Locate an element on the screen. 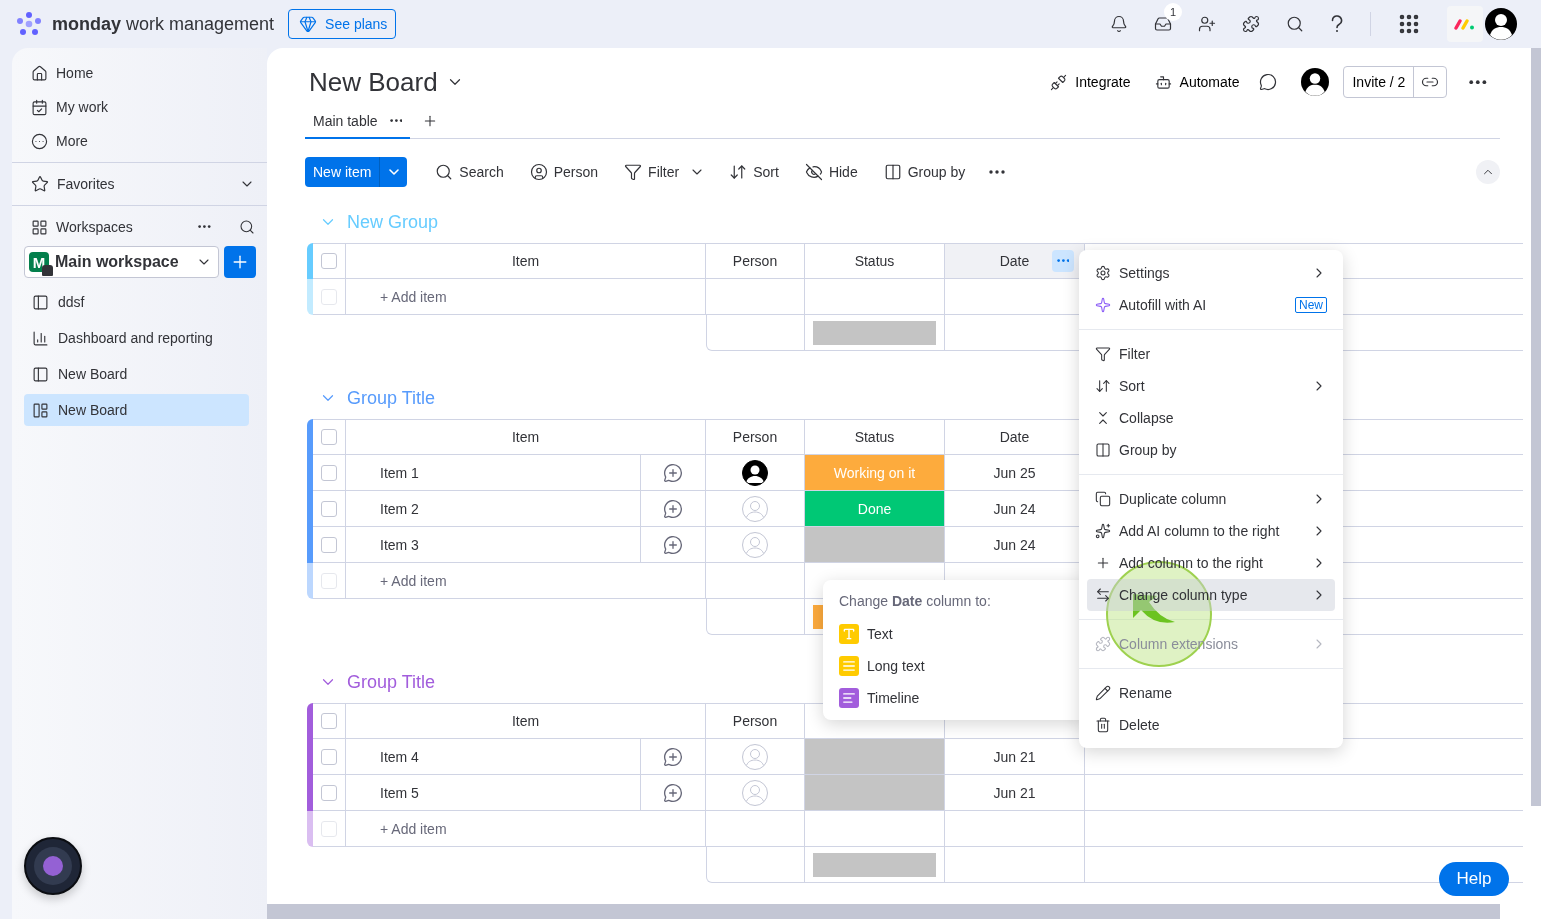 This screenshot has height=919, width=1541. board-item: ddsf is located at coordinates (136, 302).